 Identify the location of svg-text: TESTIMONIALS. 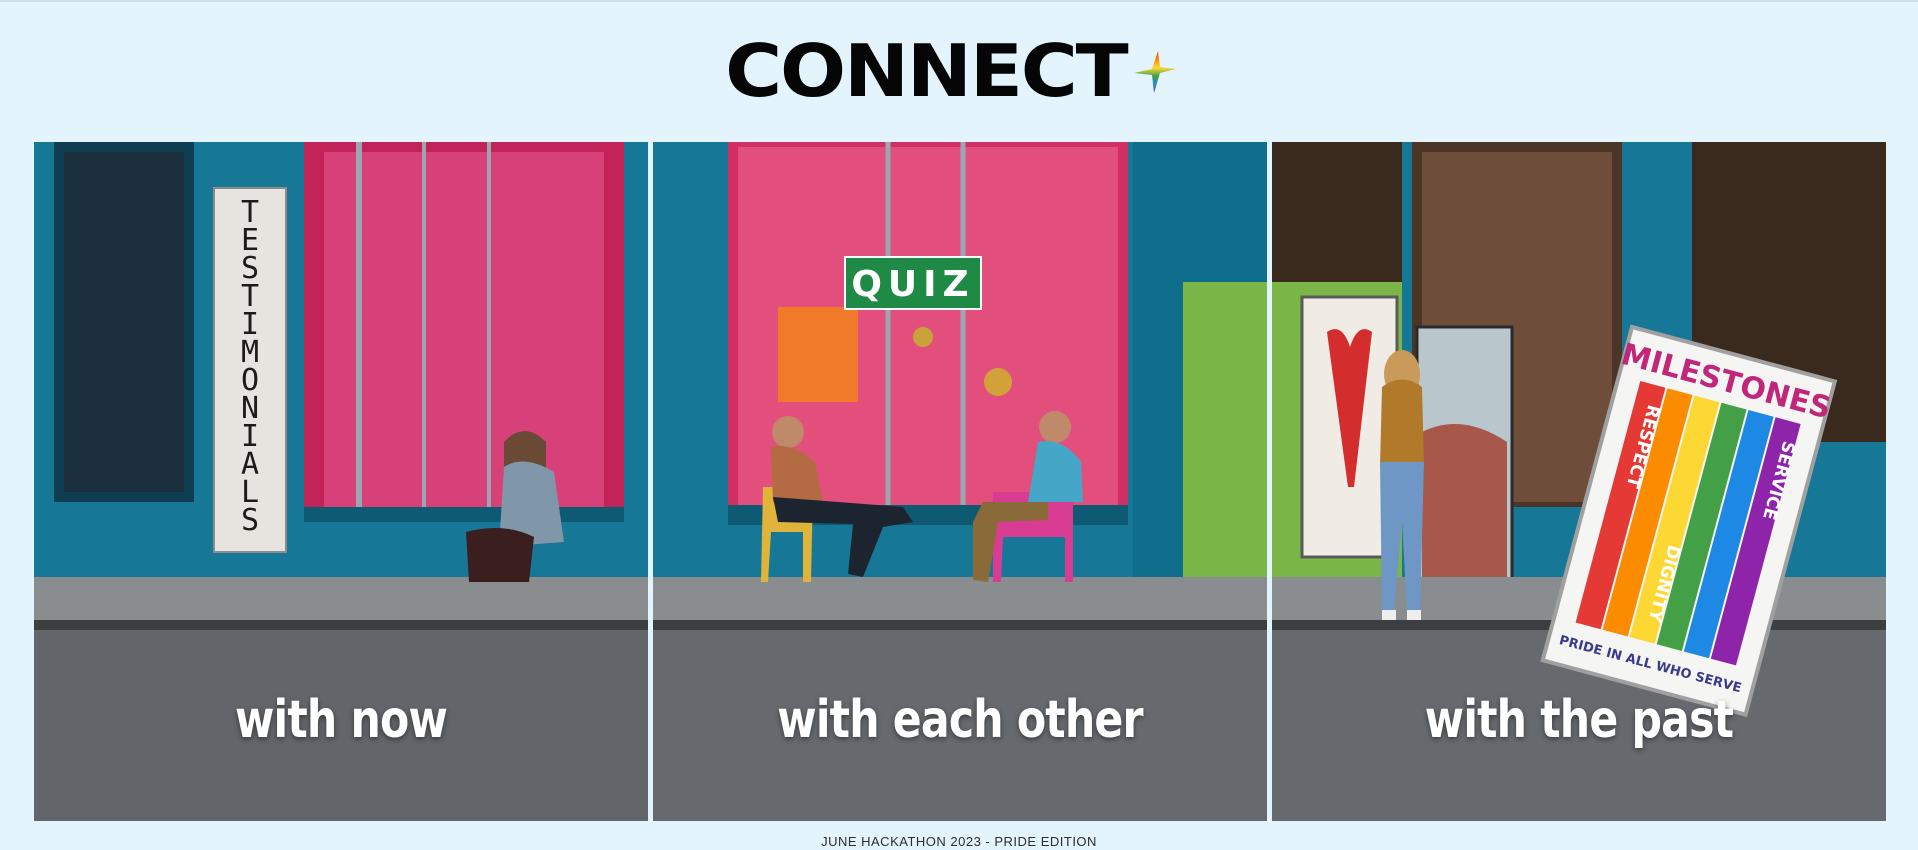
(250, 366).